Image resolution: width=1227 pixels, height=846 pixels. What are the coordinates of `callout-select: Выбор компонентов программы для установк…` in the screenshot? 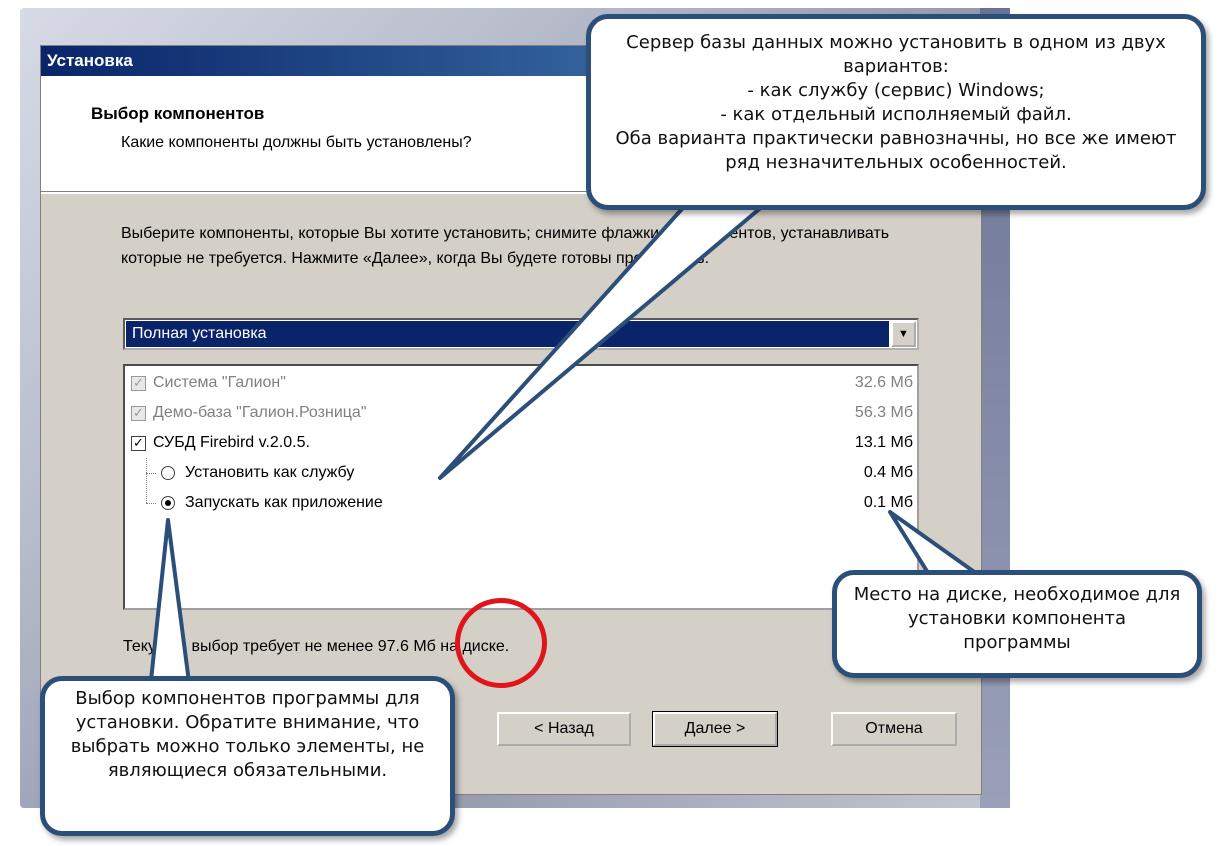 It's located at (247, 756).